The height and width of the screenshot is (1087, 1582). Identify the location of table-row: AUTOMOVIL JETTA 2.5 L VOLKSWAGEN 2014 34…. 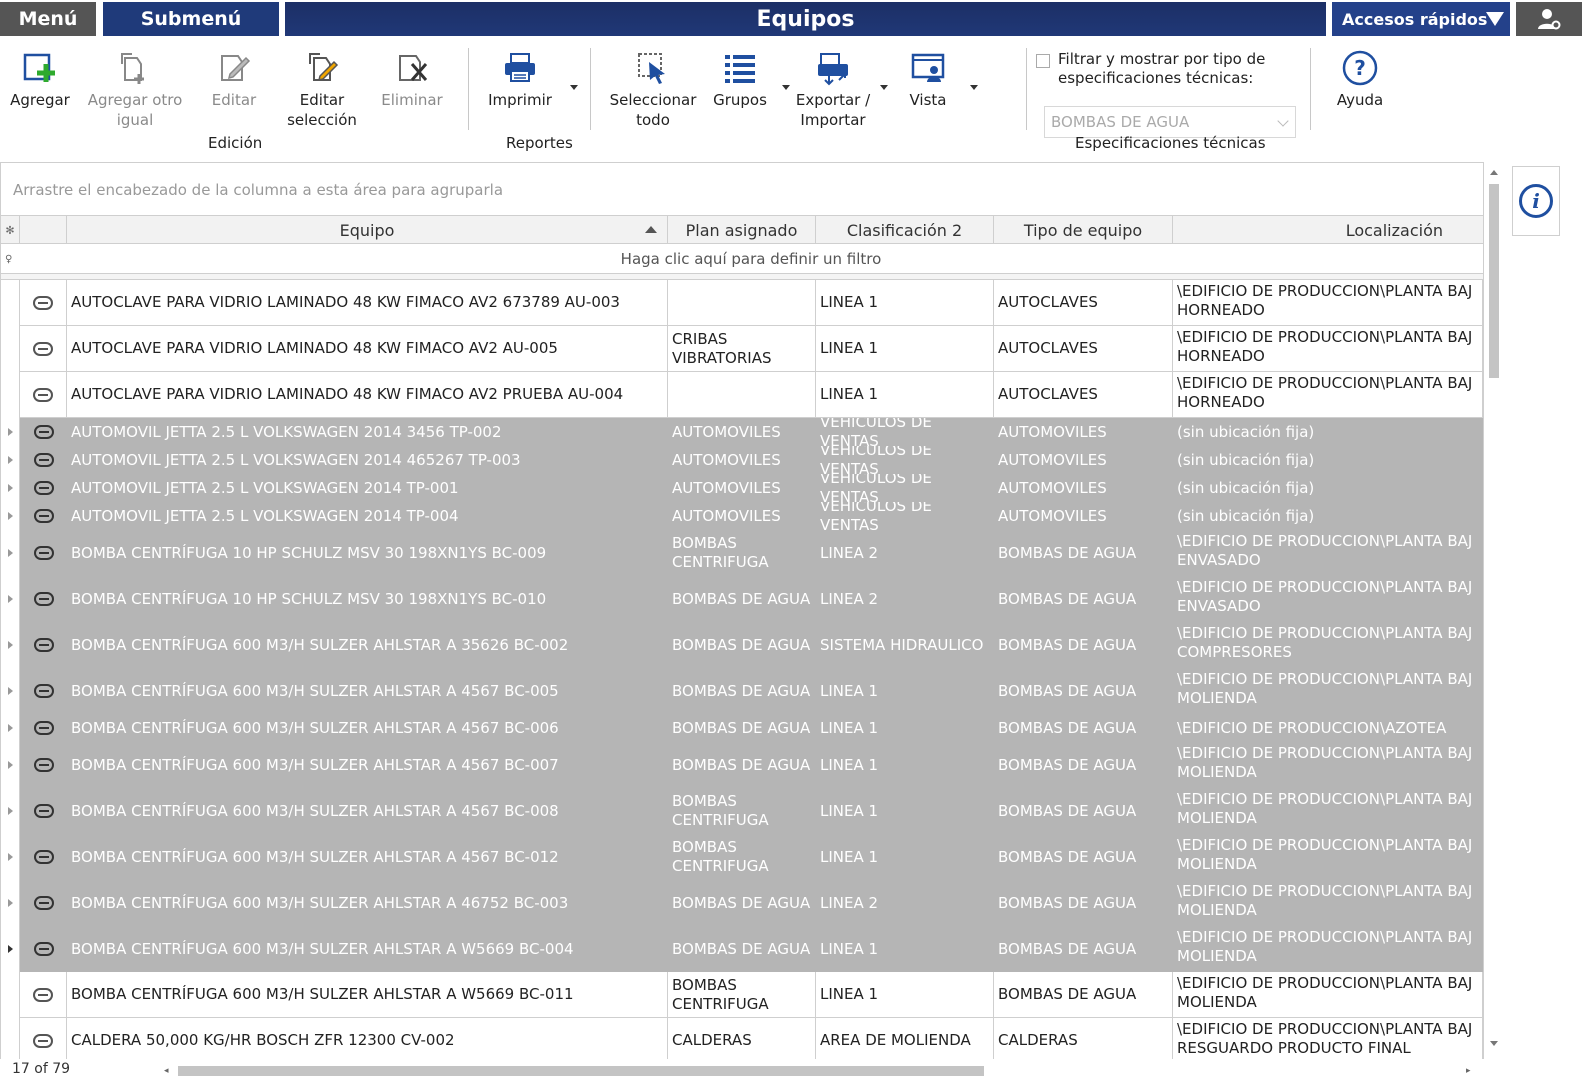
(742, 432).